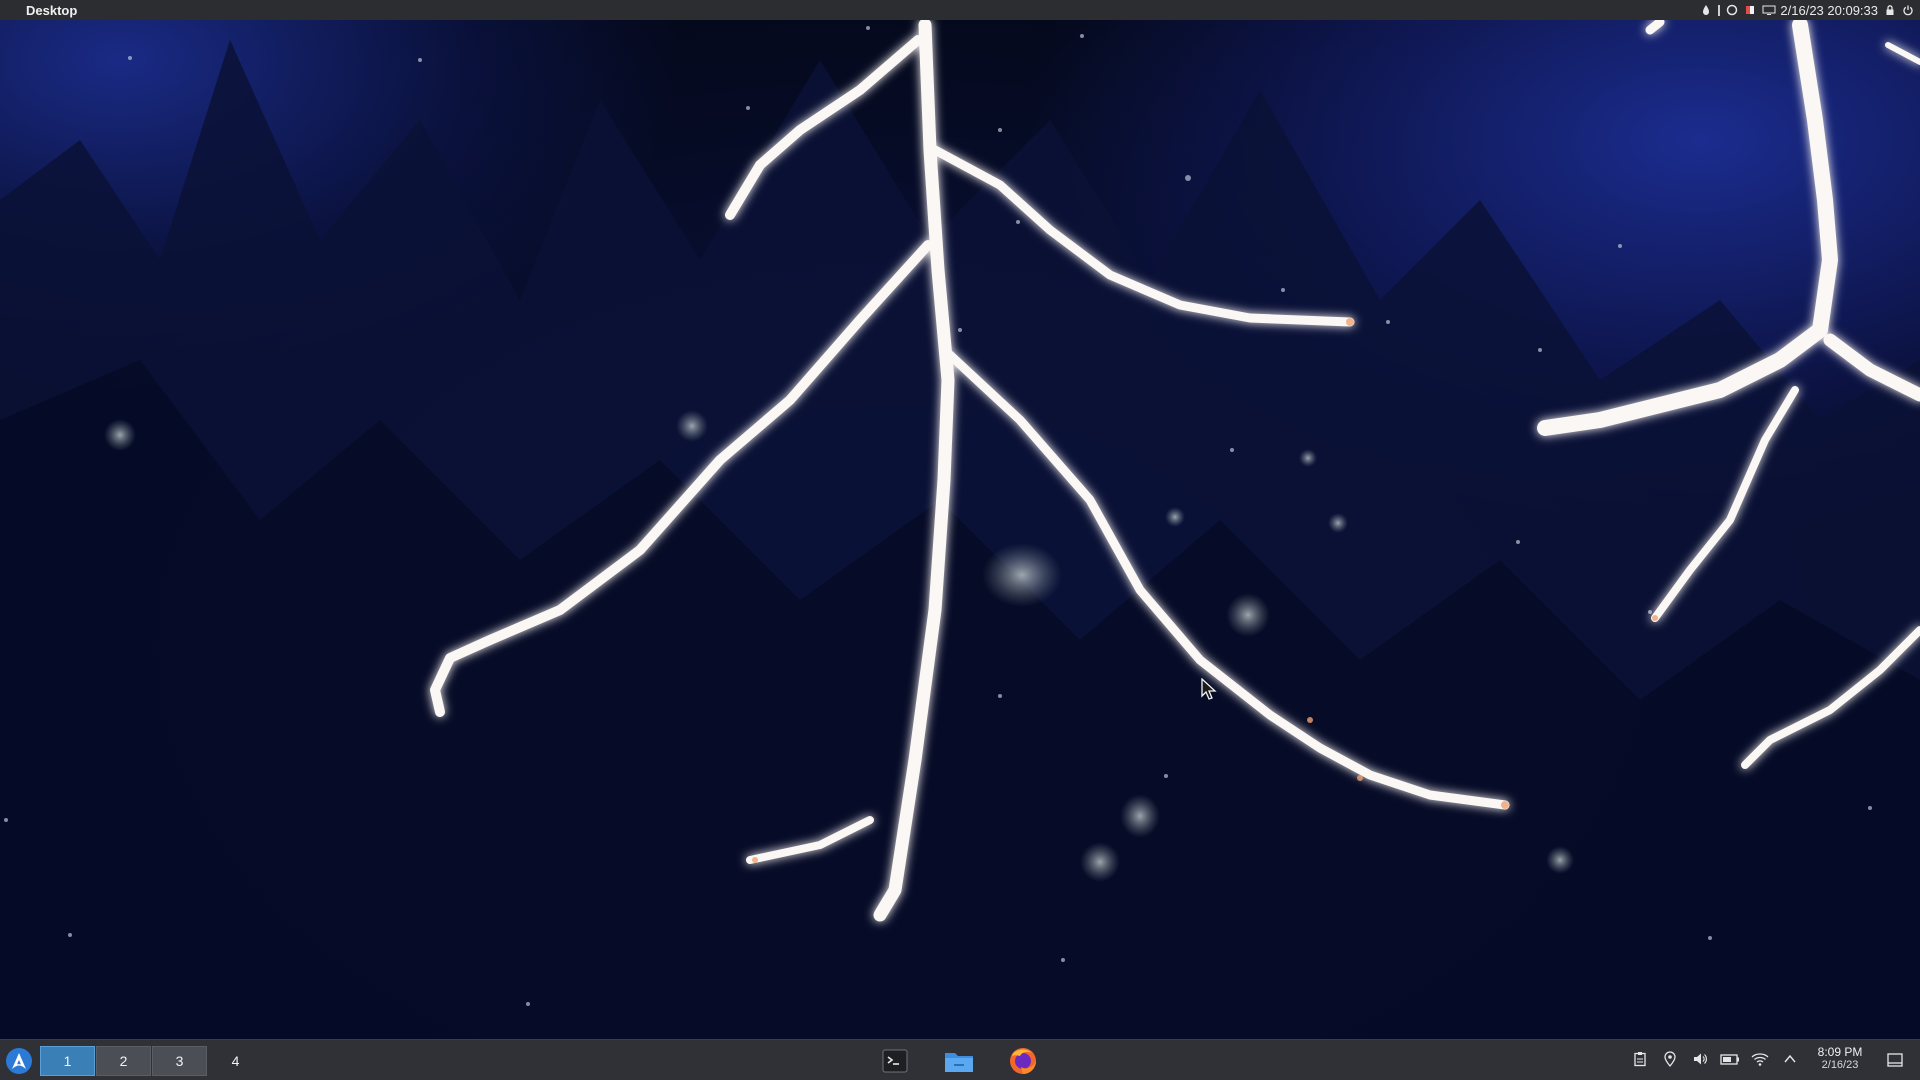 The height and width of the screenshot is (1080, 1920). I want to click on location-icon, so click(1670, 1059).